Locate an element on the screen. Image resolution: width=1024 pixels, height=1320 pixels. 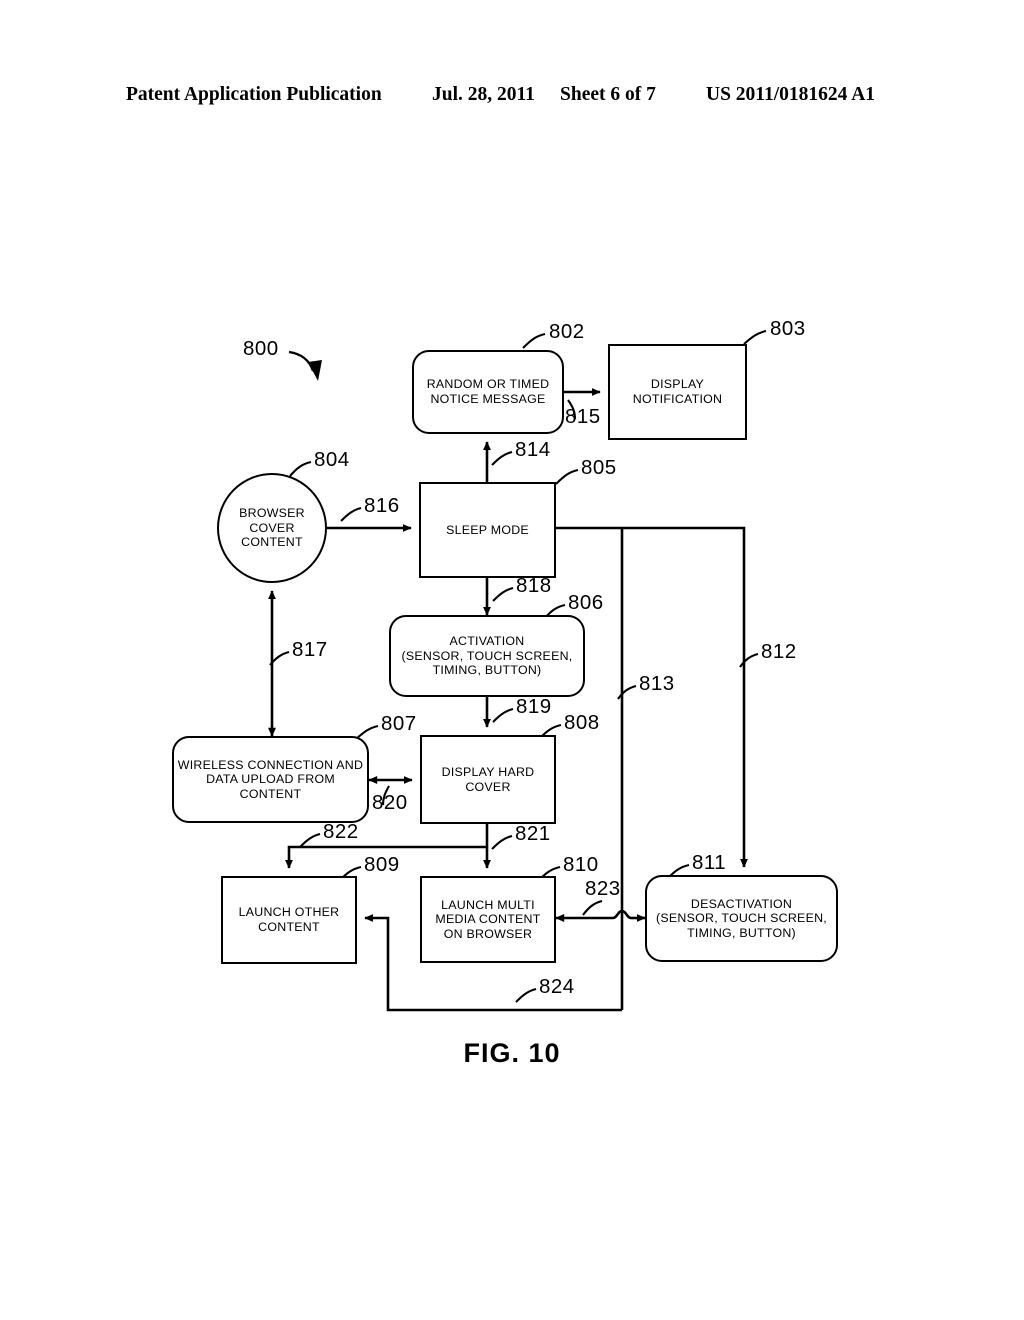
ref-816: 816 is located at coordinates (382, 505).